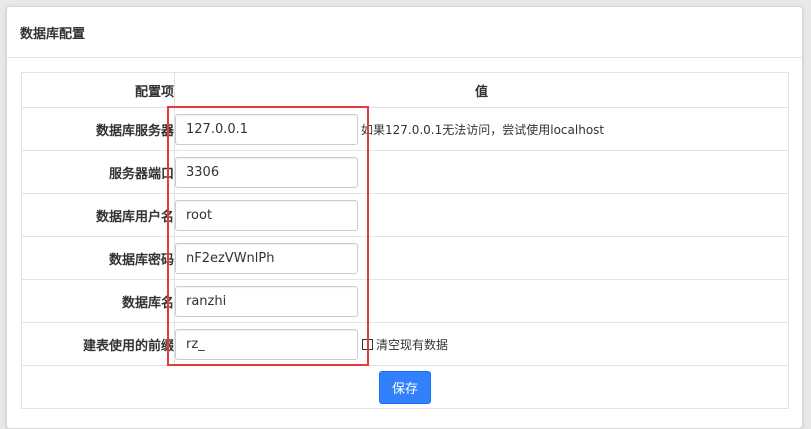 The width and height of the screenshot is (811, 429). What do you see at coordinates (98, 172) in the screenshot?
I see `row-label-db-port: 服务器端口` at bounding box center [98, 172].